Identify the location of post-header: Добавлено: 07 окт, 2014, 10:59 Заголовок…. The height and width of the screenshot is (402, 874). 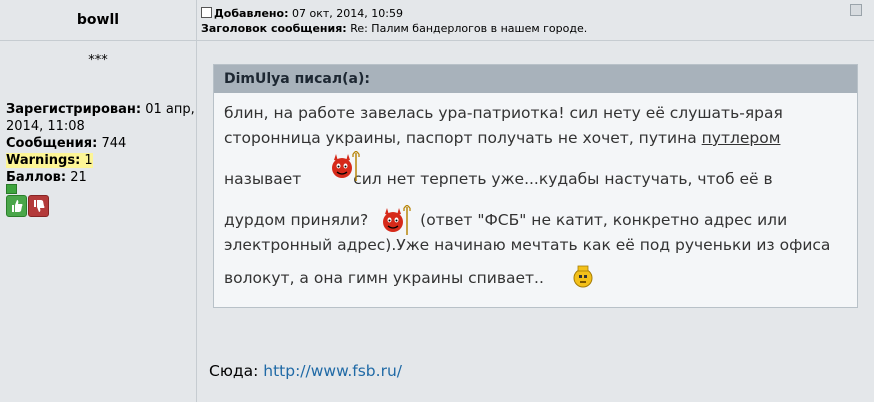
(535, 20).